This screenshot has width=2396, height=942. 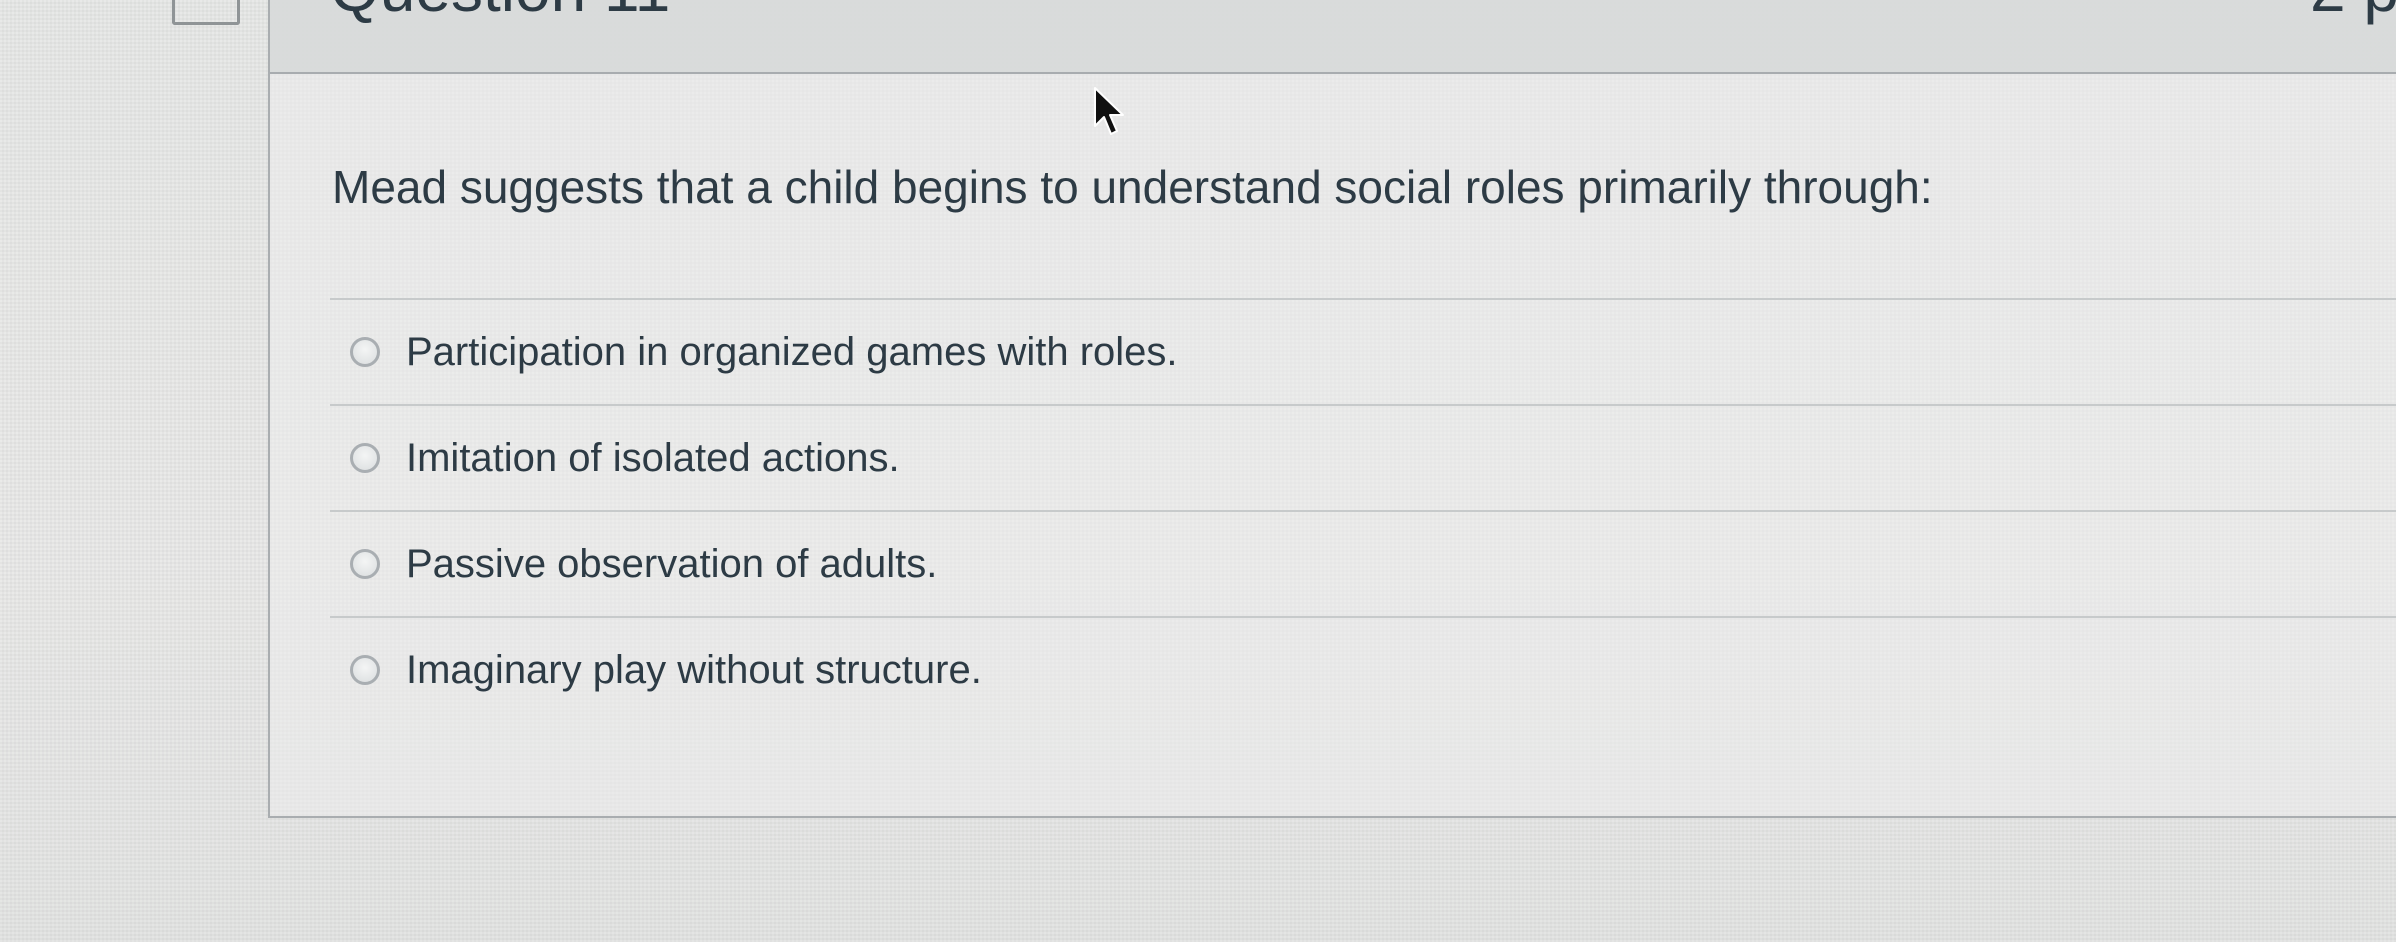 I want to click on question-points: 2 p, so click(x=2353, y=13).